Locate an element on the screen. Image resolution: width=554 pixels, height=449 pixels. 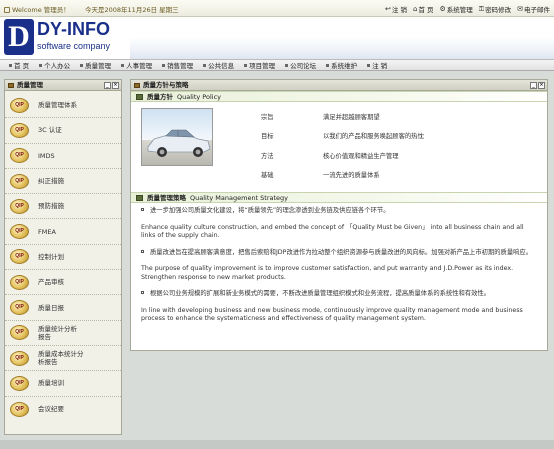
sidebar-item-control-plan: QIP 控制计划 is located at coordinates (63, 258).